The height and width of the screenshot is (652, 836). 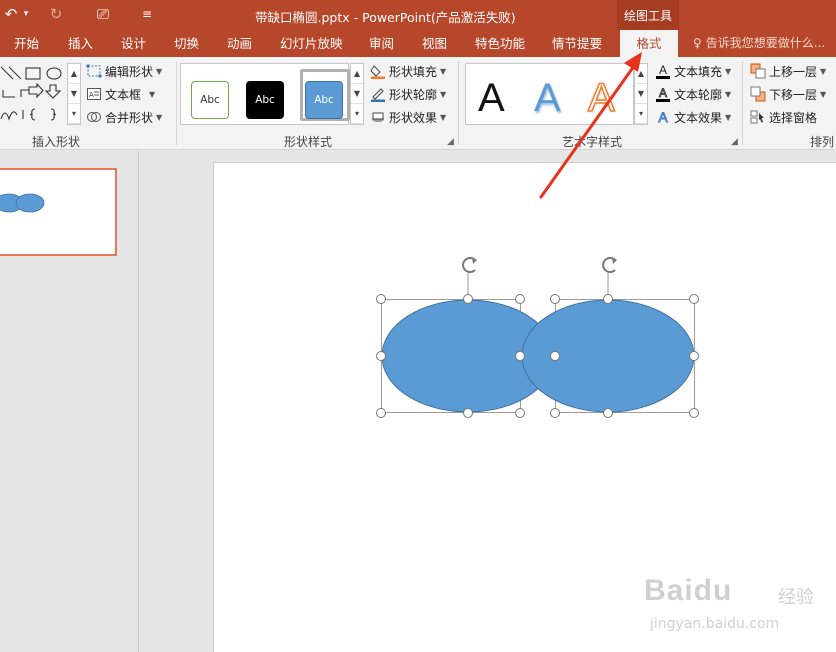 I want to click on text-fill-icon: A, so click(x=663, y=71).